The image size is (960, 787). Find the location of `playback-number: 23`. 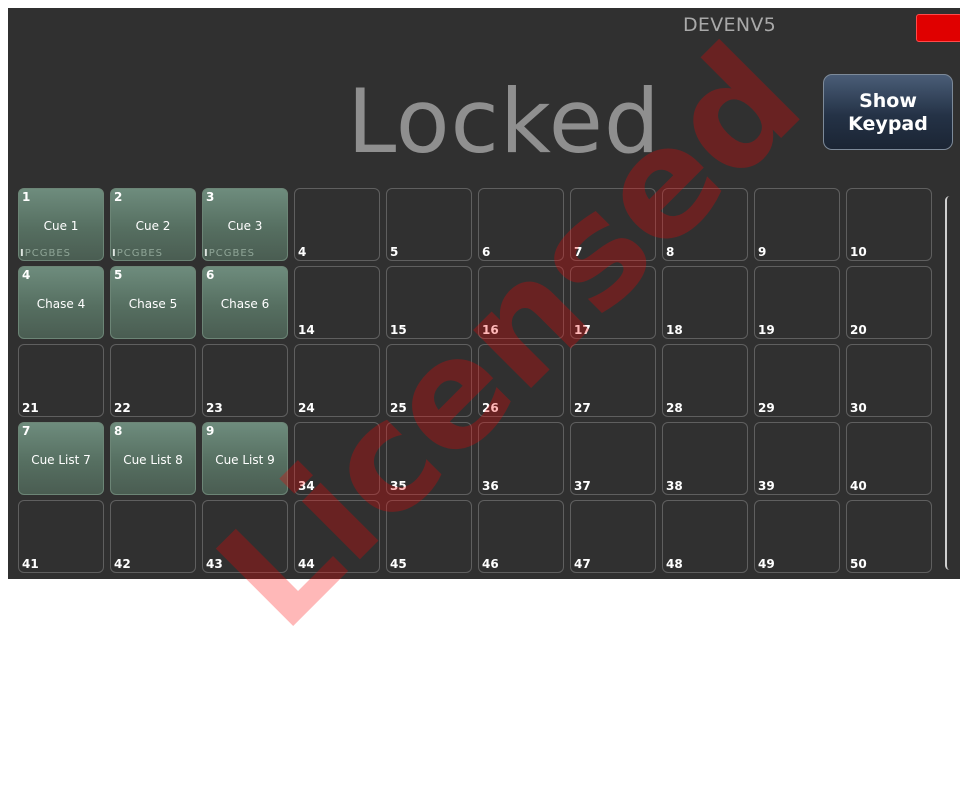

playback-number: 23 is located at coordinates (214, 408).